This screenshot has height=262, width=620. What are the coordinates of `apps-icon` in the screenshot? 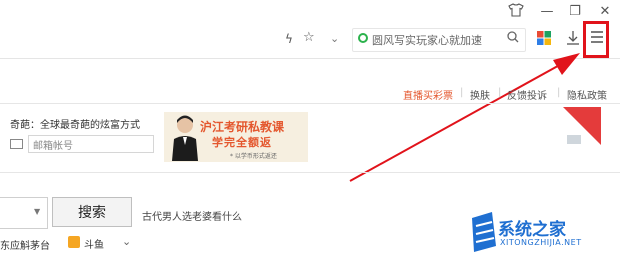 It's located at (544, 39).